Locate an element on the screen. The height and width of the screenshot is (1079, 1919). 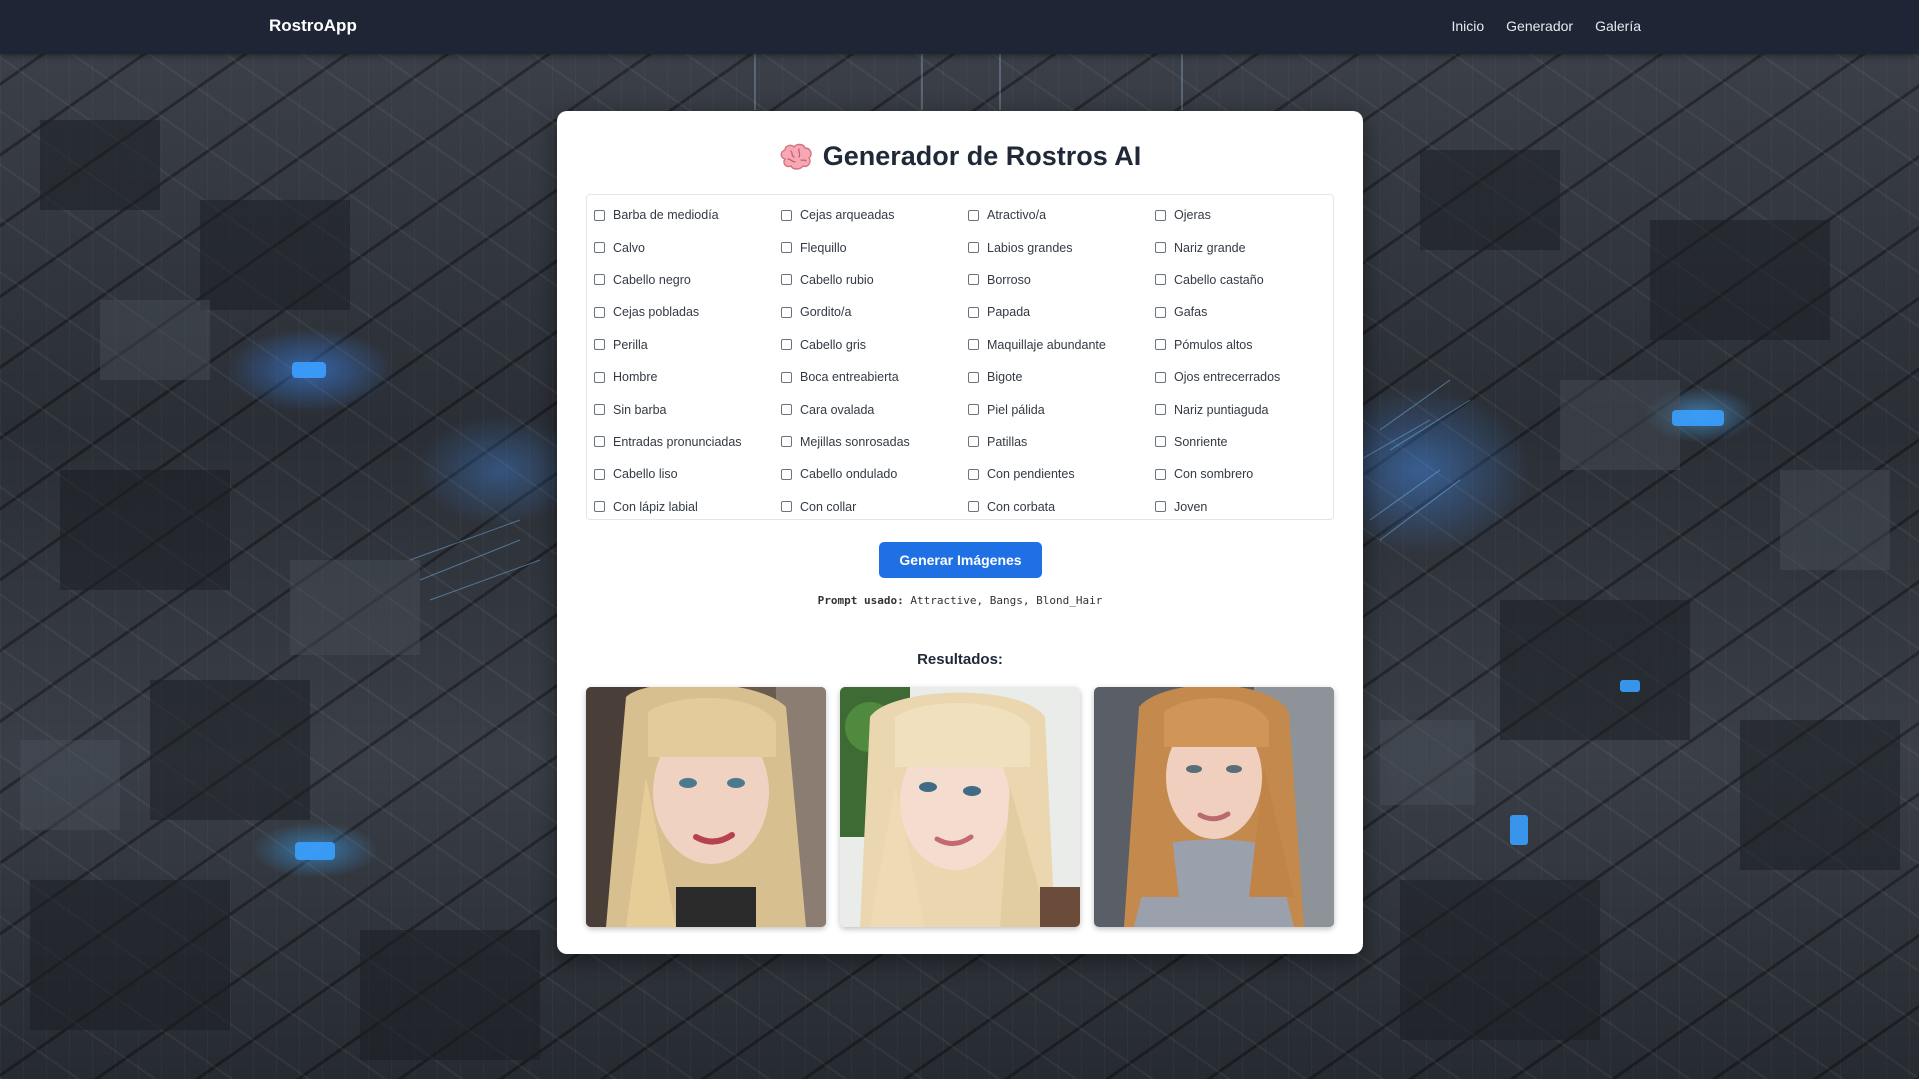
attribute-label: Con lápiz labial is located at coordinates (655, 506).